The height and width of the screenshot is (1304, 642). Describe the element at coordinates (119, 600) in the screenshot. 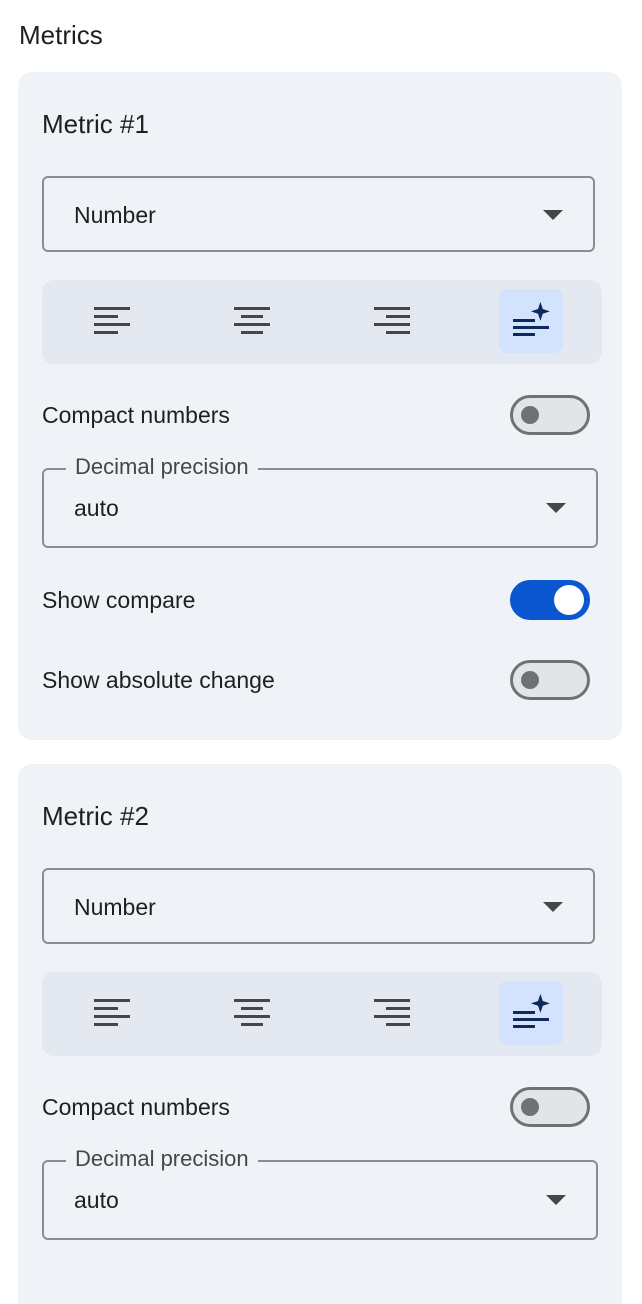

I see `show-compare-label: Show compare` at that location.